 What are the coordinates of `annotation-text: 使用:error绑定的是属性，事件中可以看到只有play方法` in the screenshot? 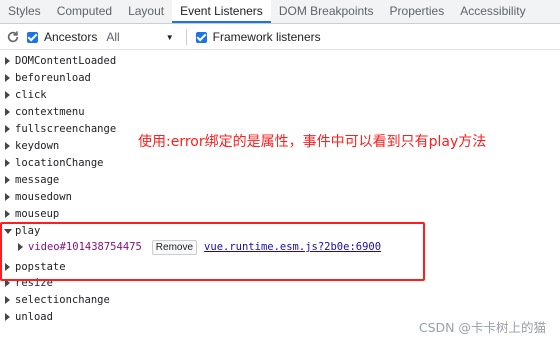 It's located at (312, 142).